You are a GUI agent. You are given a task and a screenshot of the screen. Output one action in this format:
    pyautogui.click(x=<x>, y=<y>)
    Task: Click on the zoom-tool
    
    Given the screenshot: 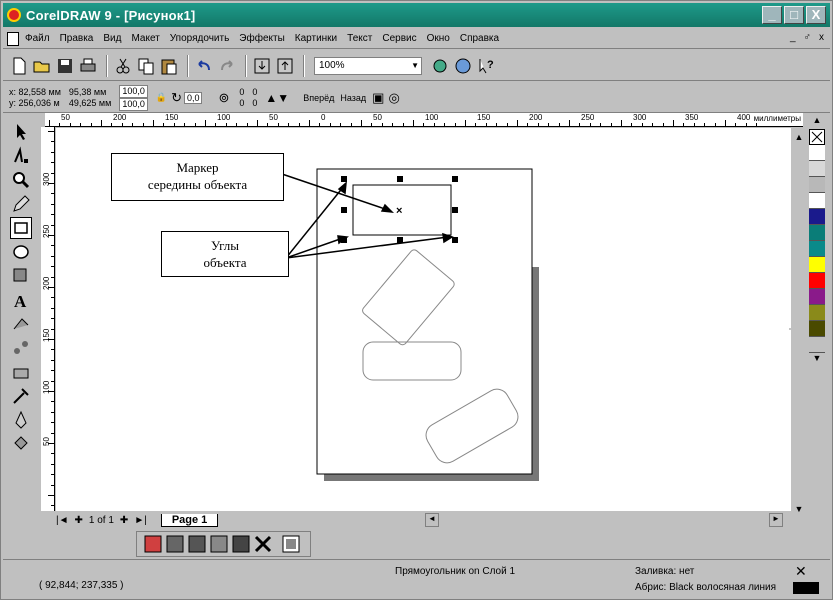 What is the action you would take?
    pyautogui.click(x=21, y=180)
    